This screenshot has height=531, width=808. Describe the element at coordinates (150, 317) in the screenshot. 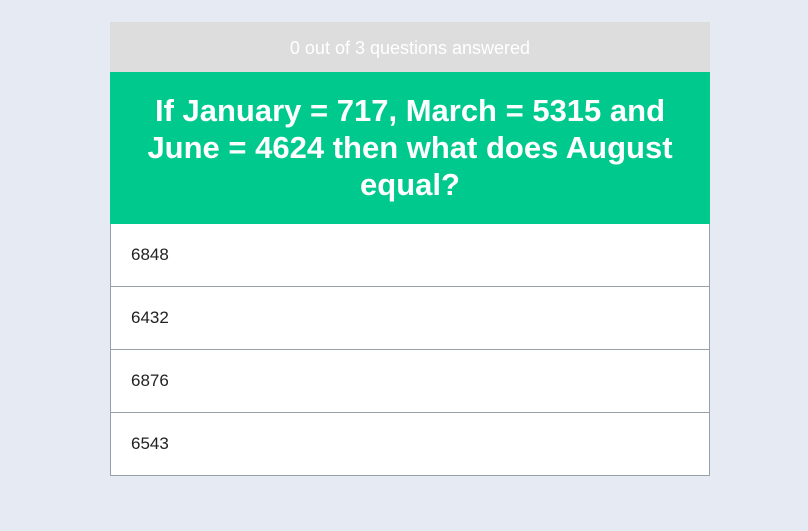

I see `answer-option-label: 6432` at that location.